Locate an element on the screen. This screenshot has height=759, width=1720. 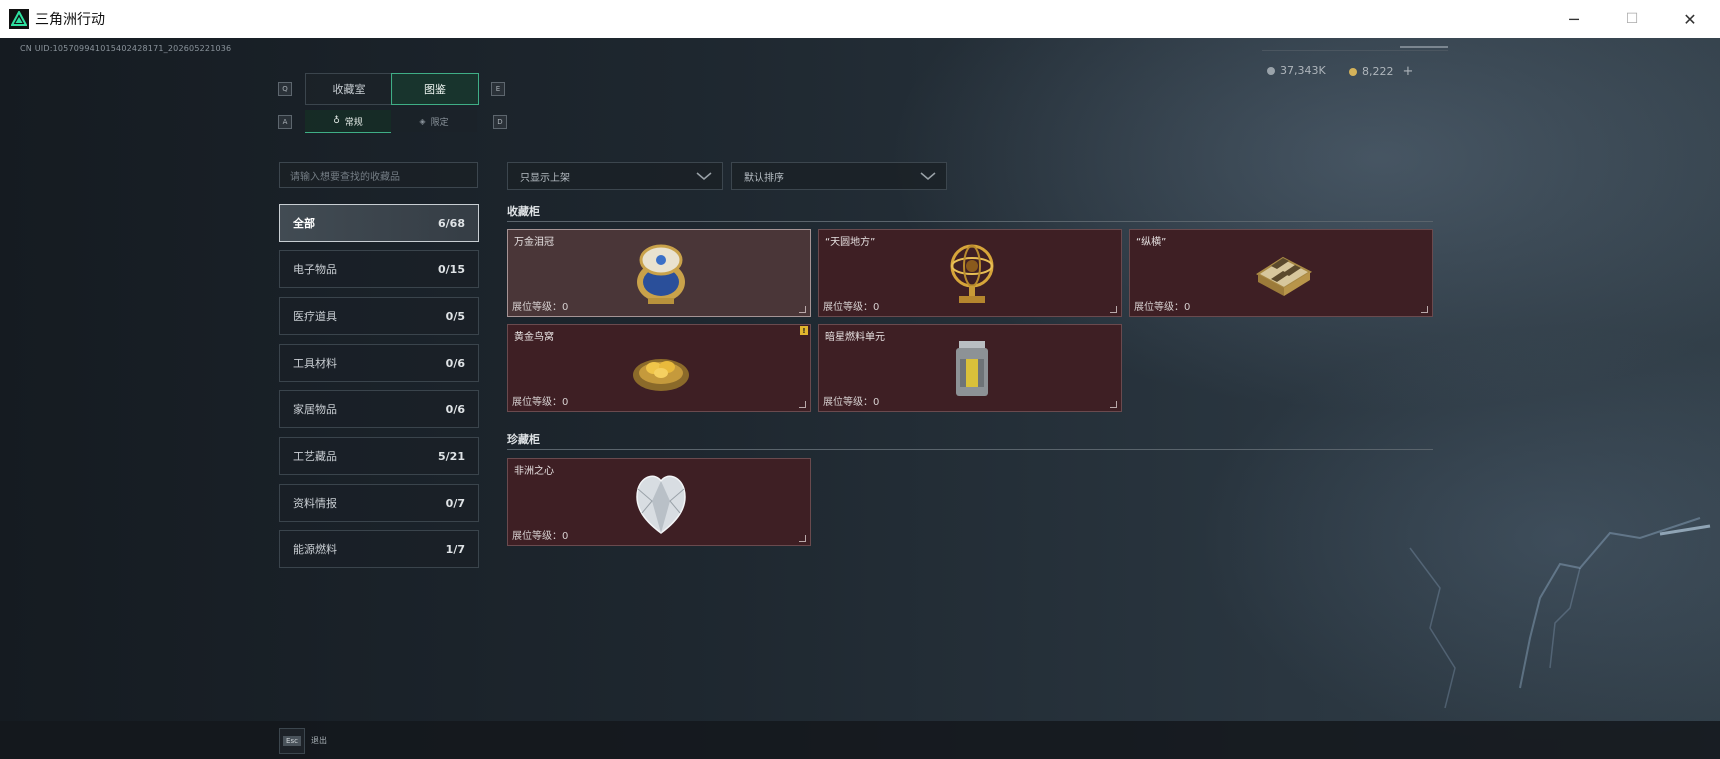
silver-currency: 37,343K is located at coordinates (1296, 70).